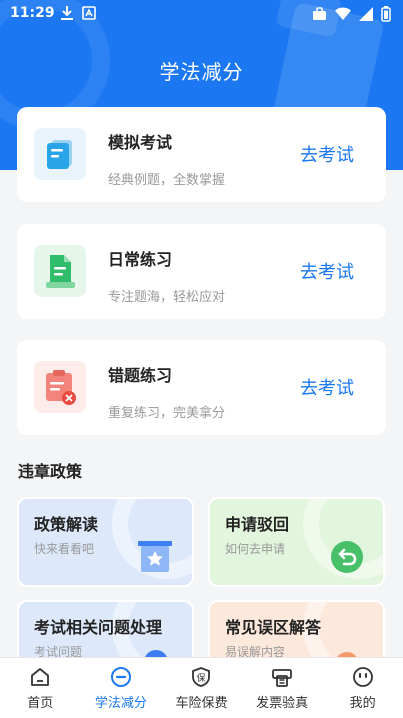 This screenshot has width=403, height=718. What do you see at coordinates (386, 14) in the screenshot?
I see `battery-icon` at bounding box center [386, 14].